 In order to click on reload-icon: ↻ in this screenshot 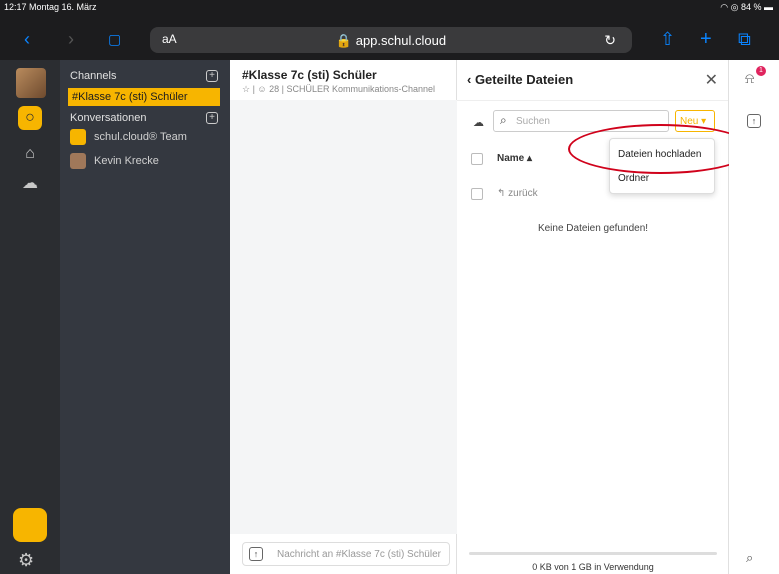, I will do `click(610, 40)`.